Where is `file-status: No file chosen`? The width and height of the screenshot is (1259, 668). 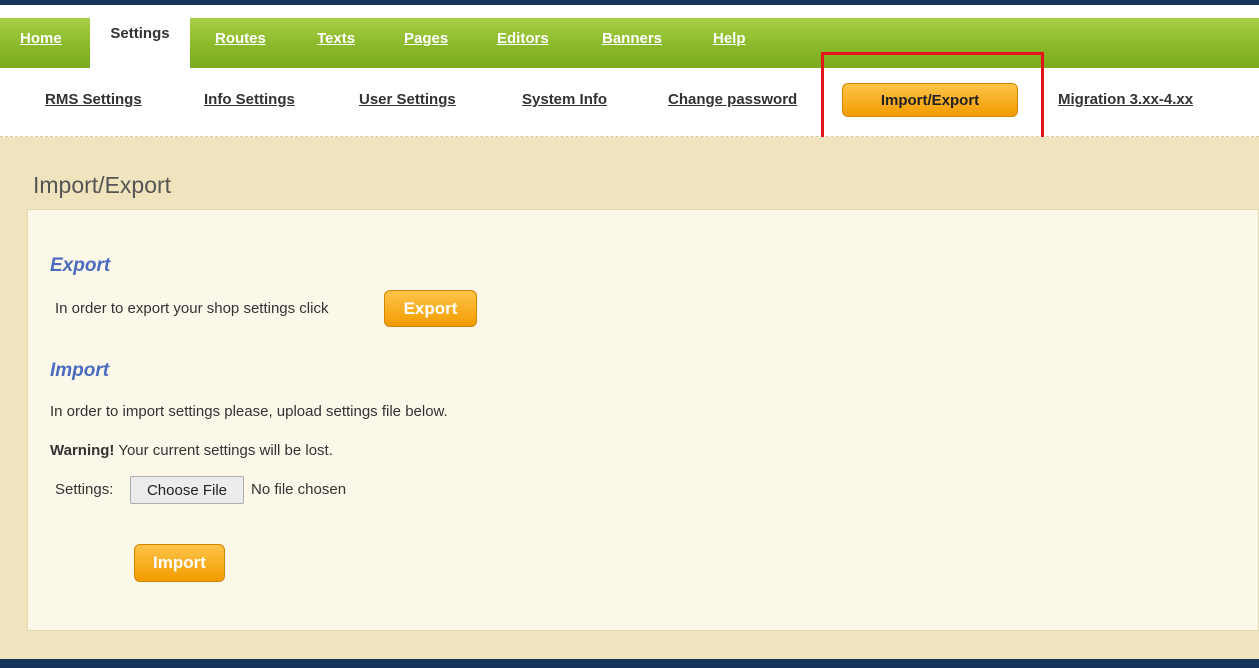
file-status: No file chosen is located at coordinates (299, 489).